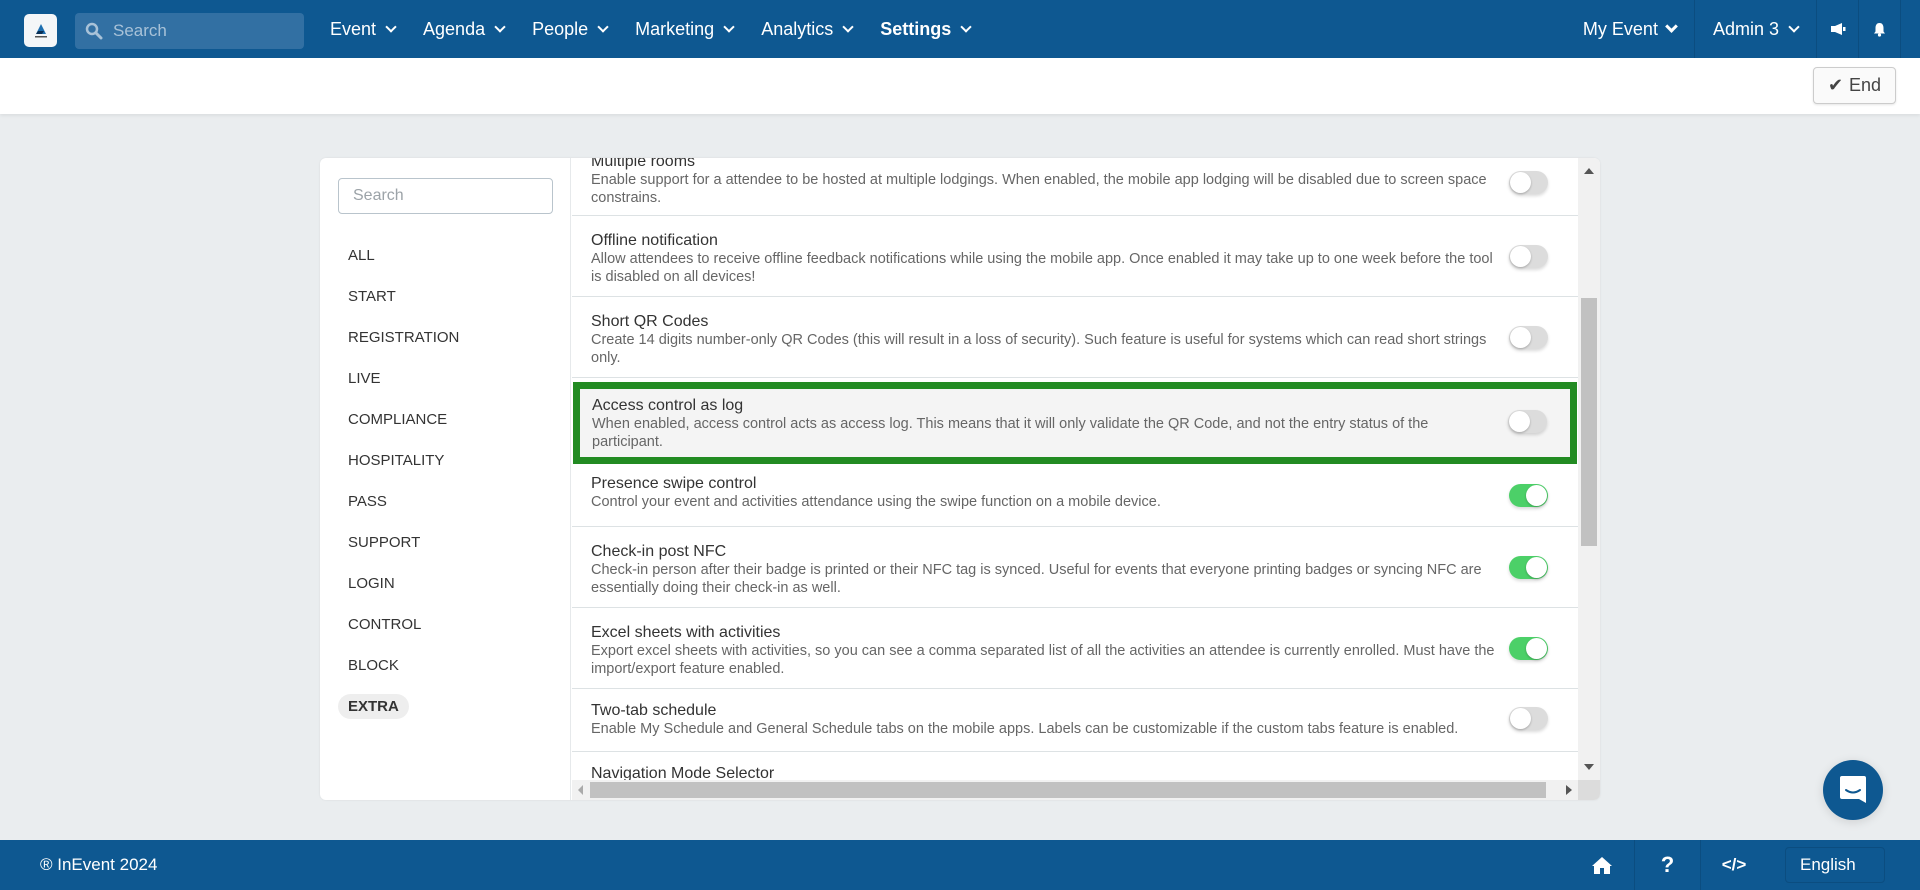  What do you see at coordinates (445, 196) in the screenshot?
I see `category-search-input` at bounding box center [445, 196].